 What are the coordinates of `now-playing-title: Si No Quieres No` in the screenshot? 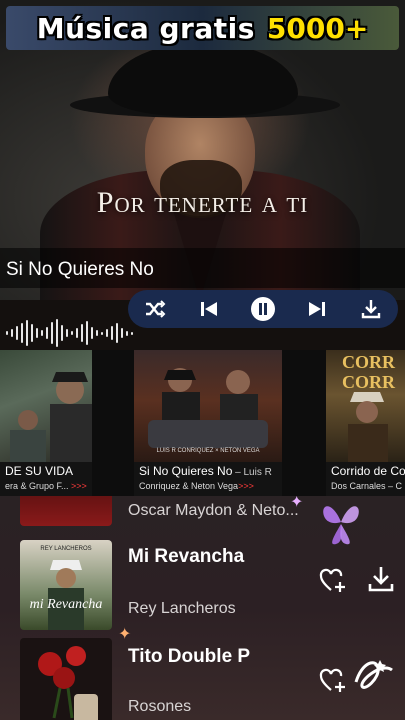 It's located at (80, 269).